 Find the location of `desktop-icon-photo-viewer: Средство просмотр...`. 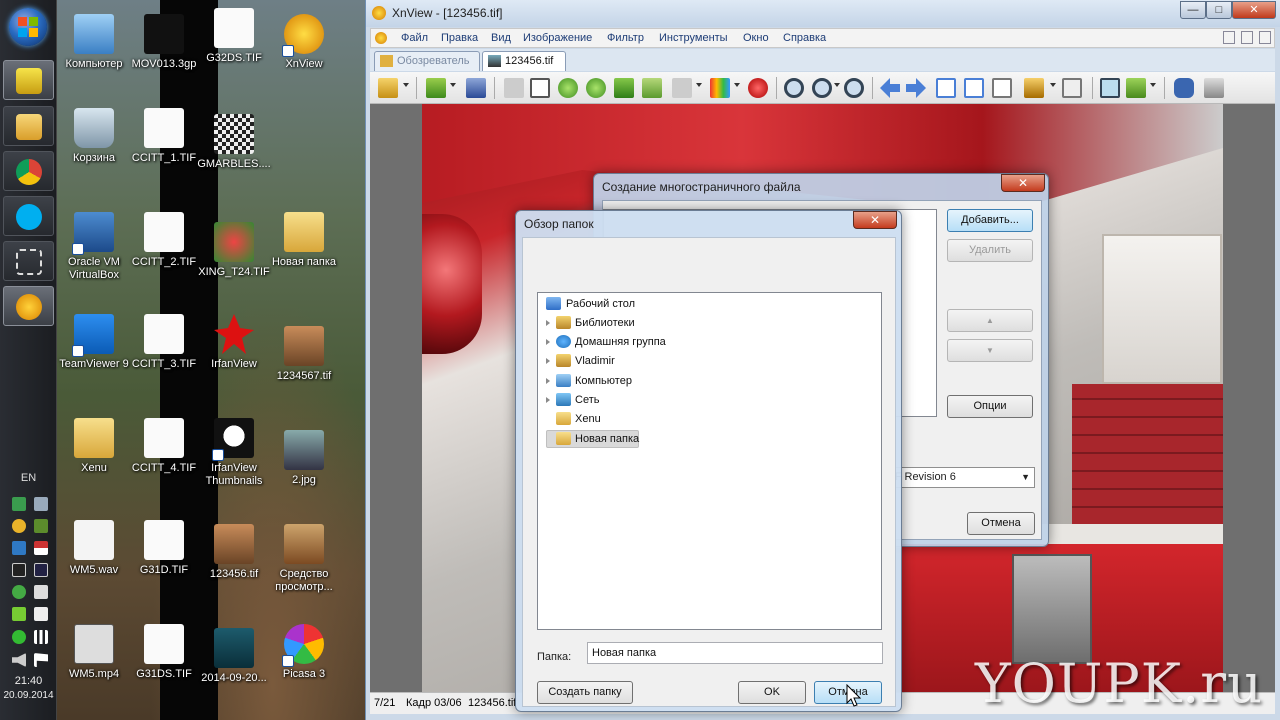

desktop-icon-photo-viewer: Средство просмотр... is located at coordinates (304, 559).